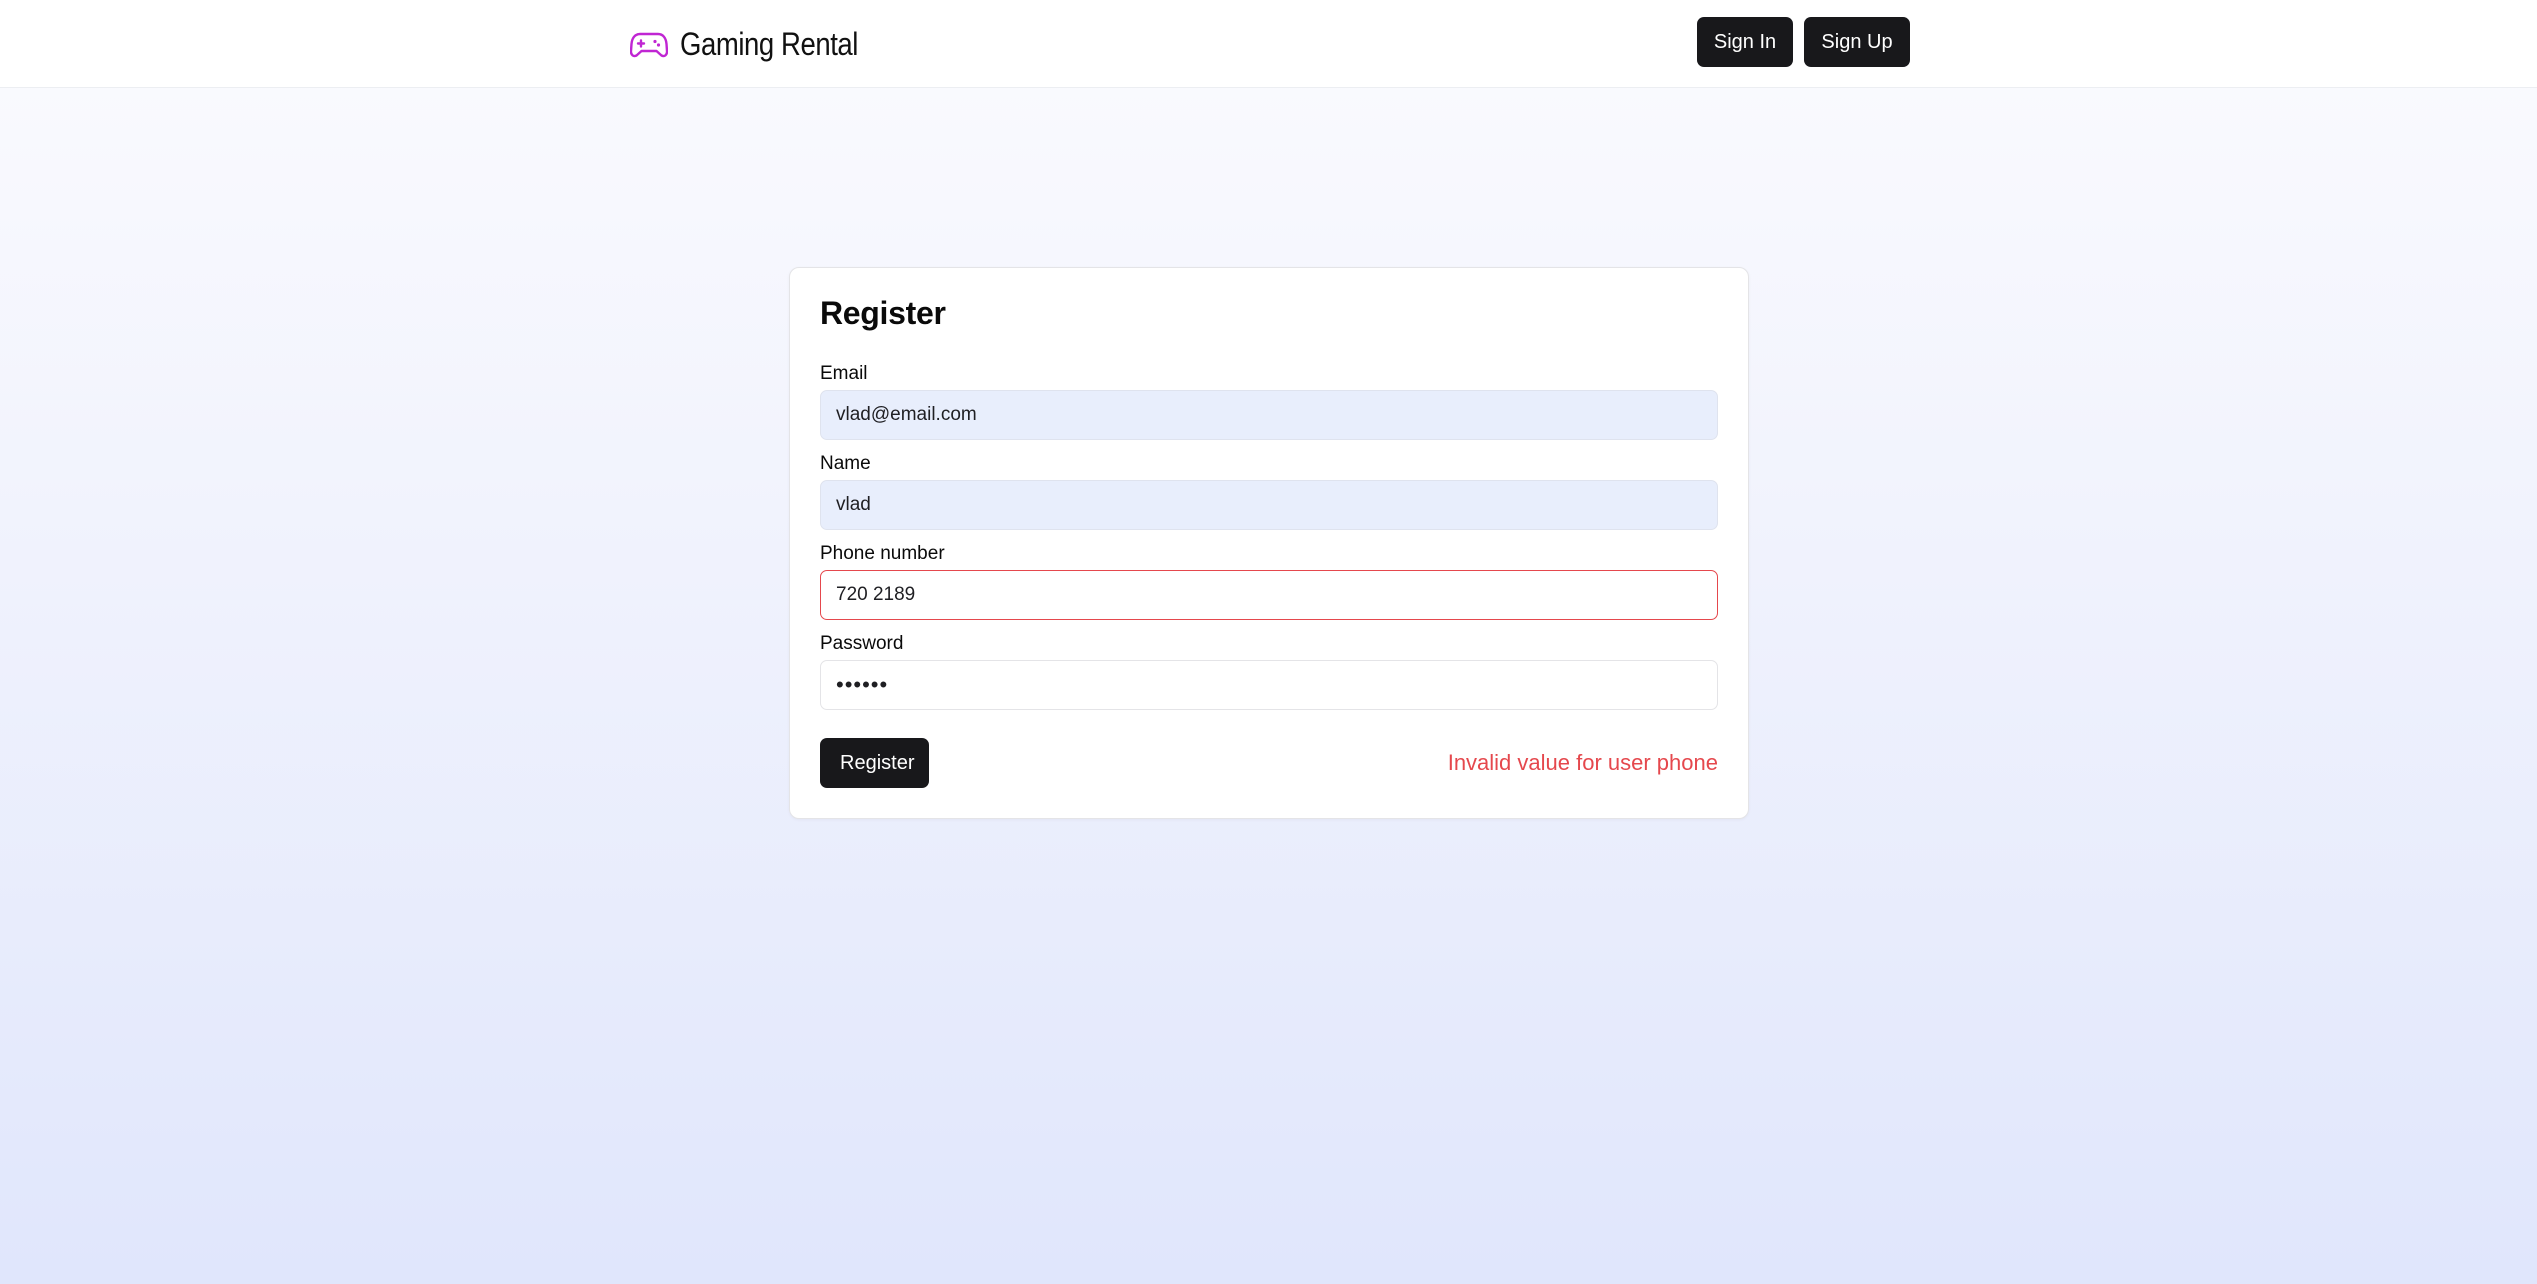 This screenshot has width=2537, height=1284. Describe the element at coordinates (769, 43) in the screenshot. I see `brand-title: Gaming Rental` at that location.